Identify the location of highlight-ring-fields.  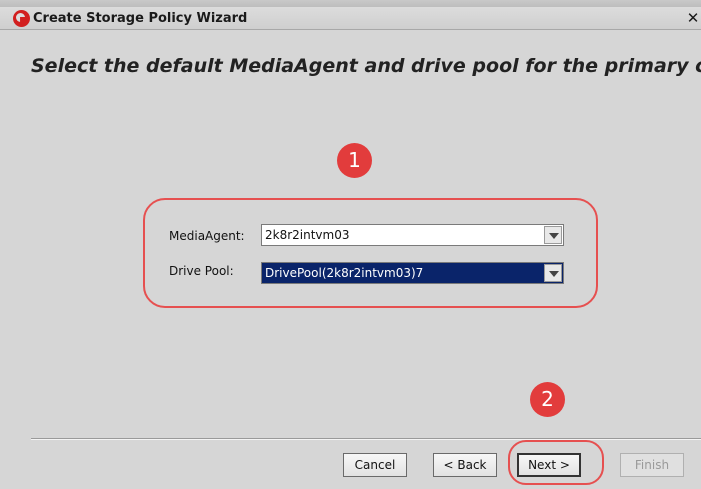
(370, 253).